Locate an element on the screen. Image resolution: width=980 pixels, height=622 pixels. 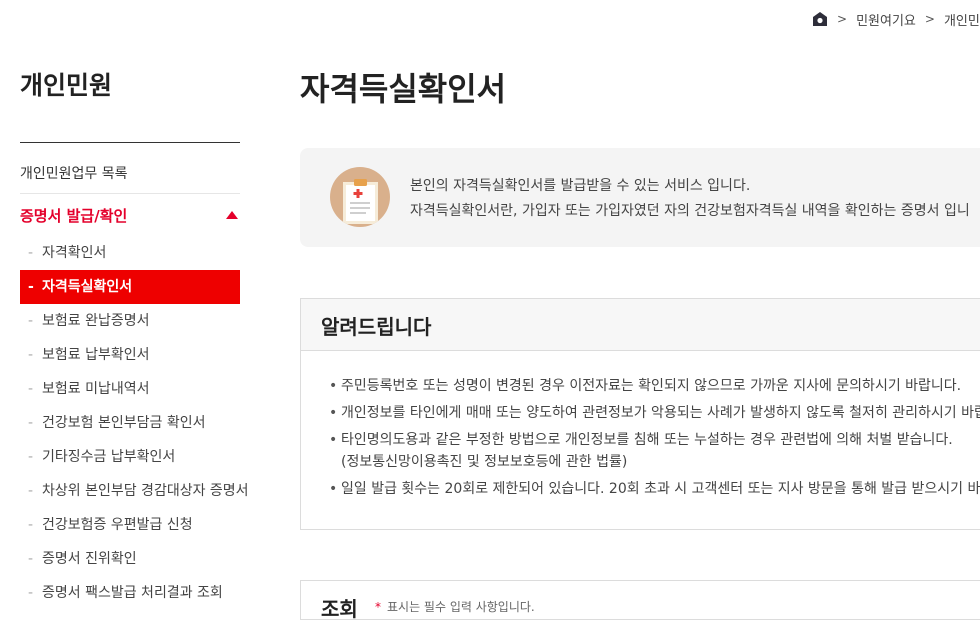
sidebar-subitem: - 보험료 완납증명서 is located at coordinates (130, 321).